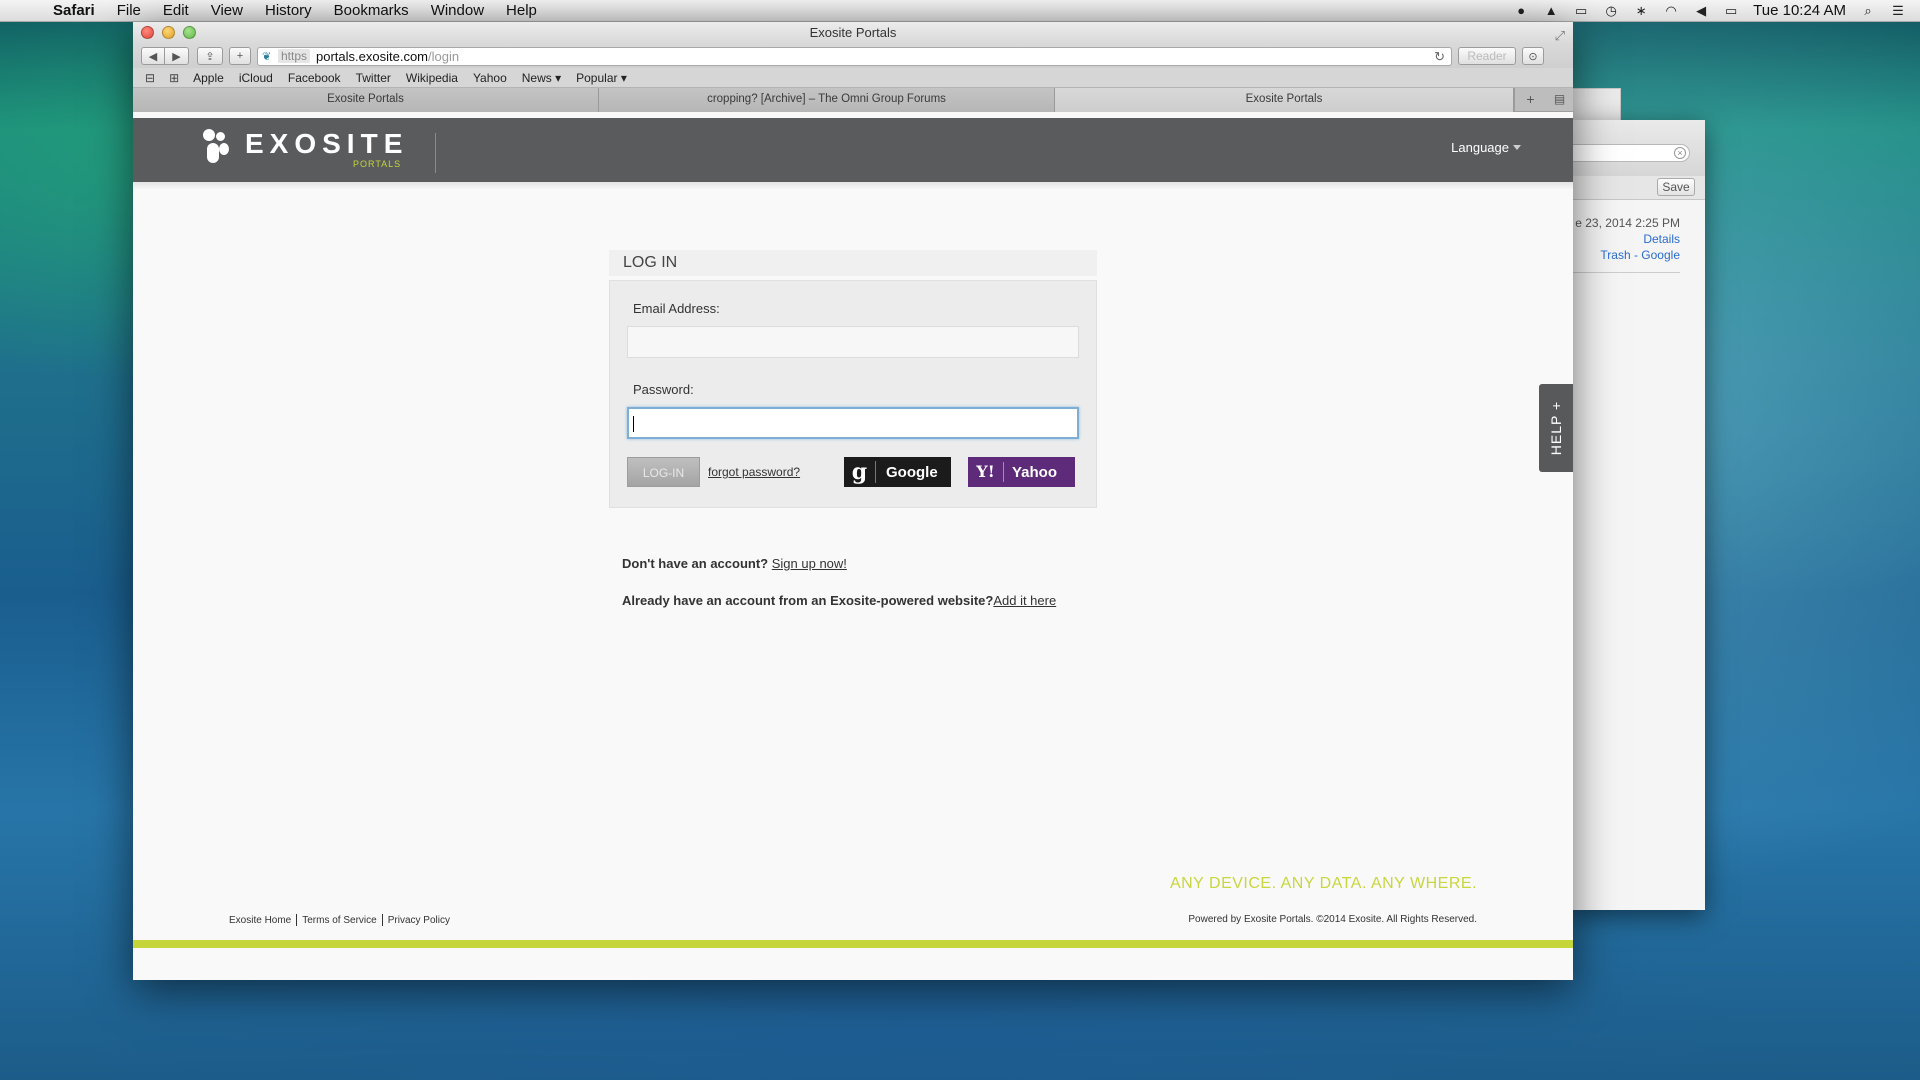  I want to click on bookmark-apple: Apple, so click(208, 78).